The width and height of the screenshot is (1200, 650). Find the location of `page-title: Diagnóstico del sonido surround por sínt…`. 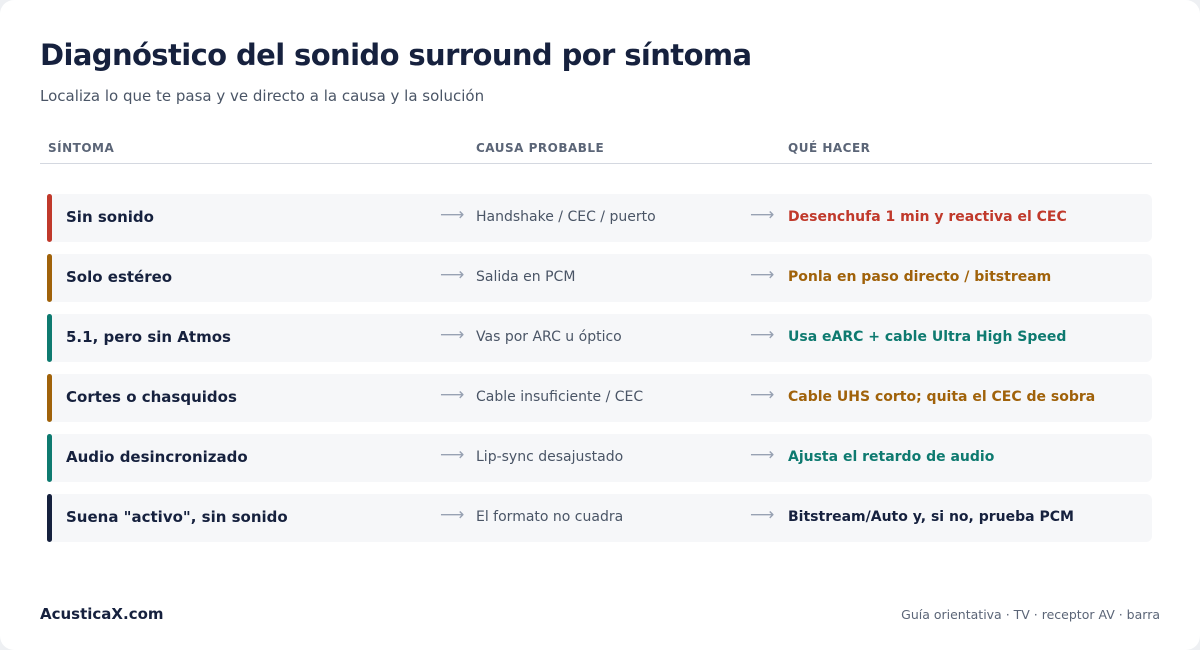

page-title: Diagnóstico del sonido surround por sínt… is located at coordinates (396, 55).